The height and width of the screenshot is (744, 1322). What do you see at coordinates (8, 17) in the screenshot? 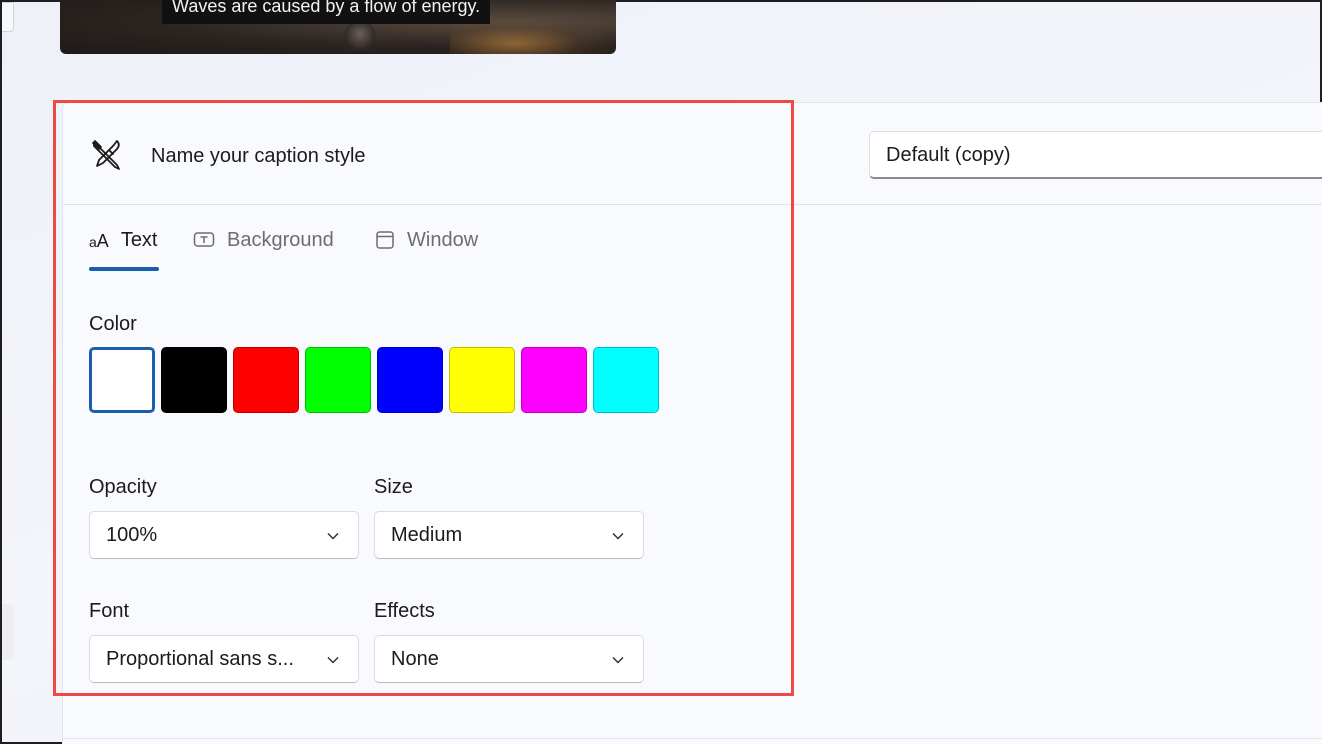
I see `left-scroll-handle` at bounding box center [8, 17].